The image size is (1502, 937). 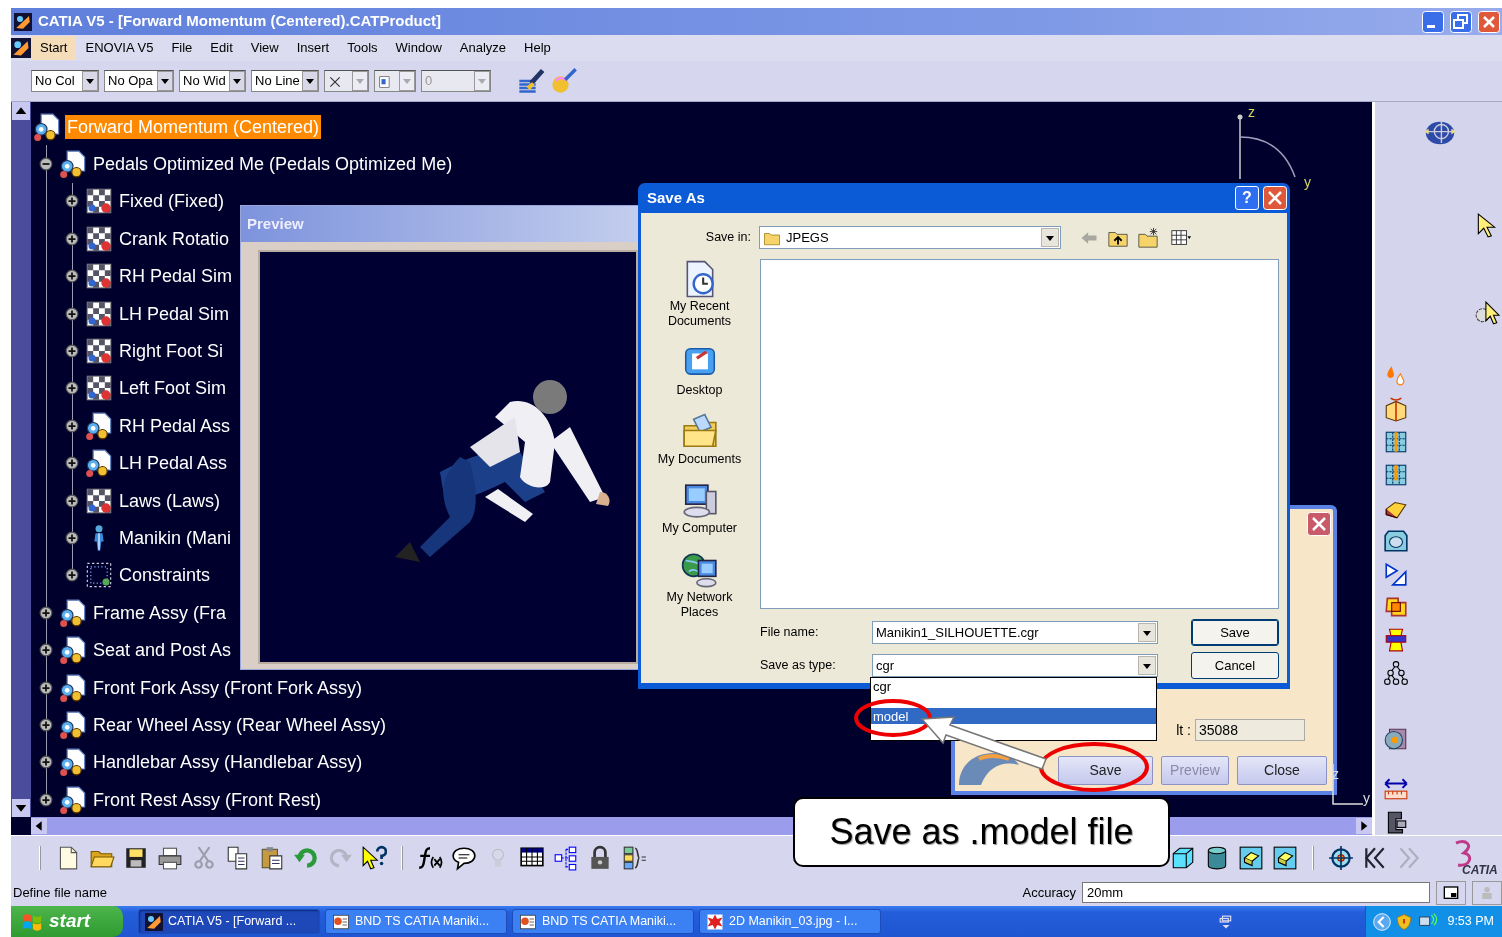 What do you see at coordinates (699, 370) in the screenshot?
I see `places-item: Desktop` at bounding box center [699, 370].